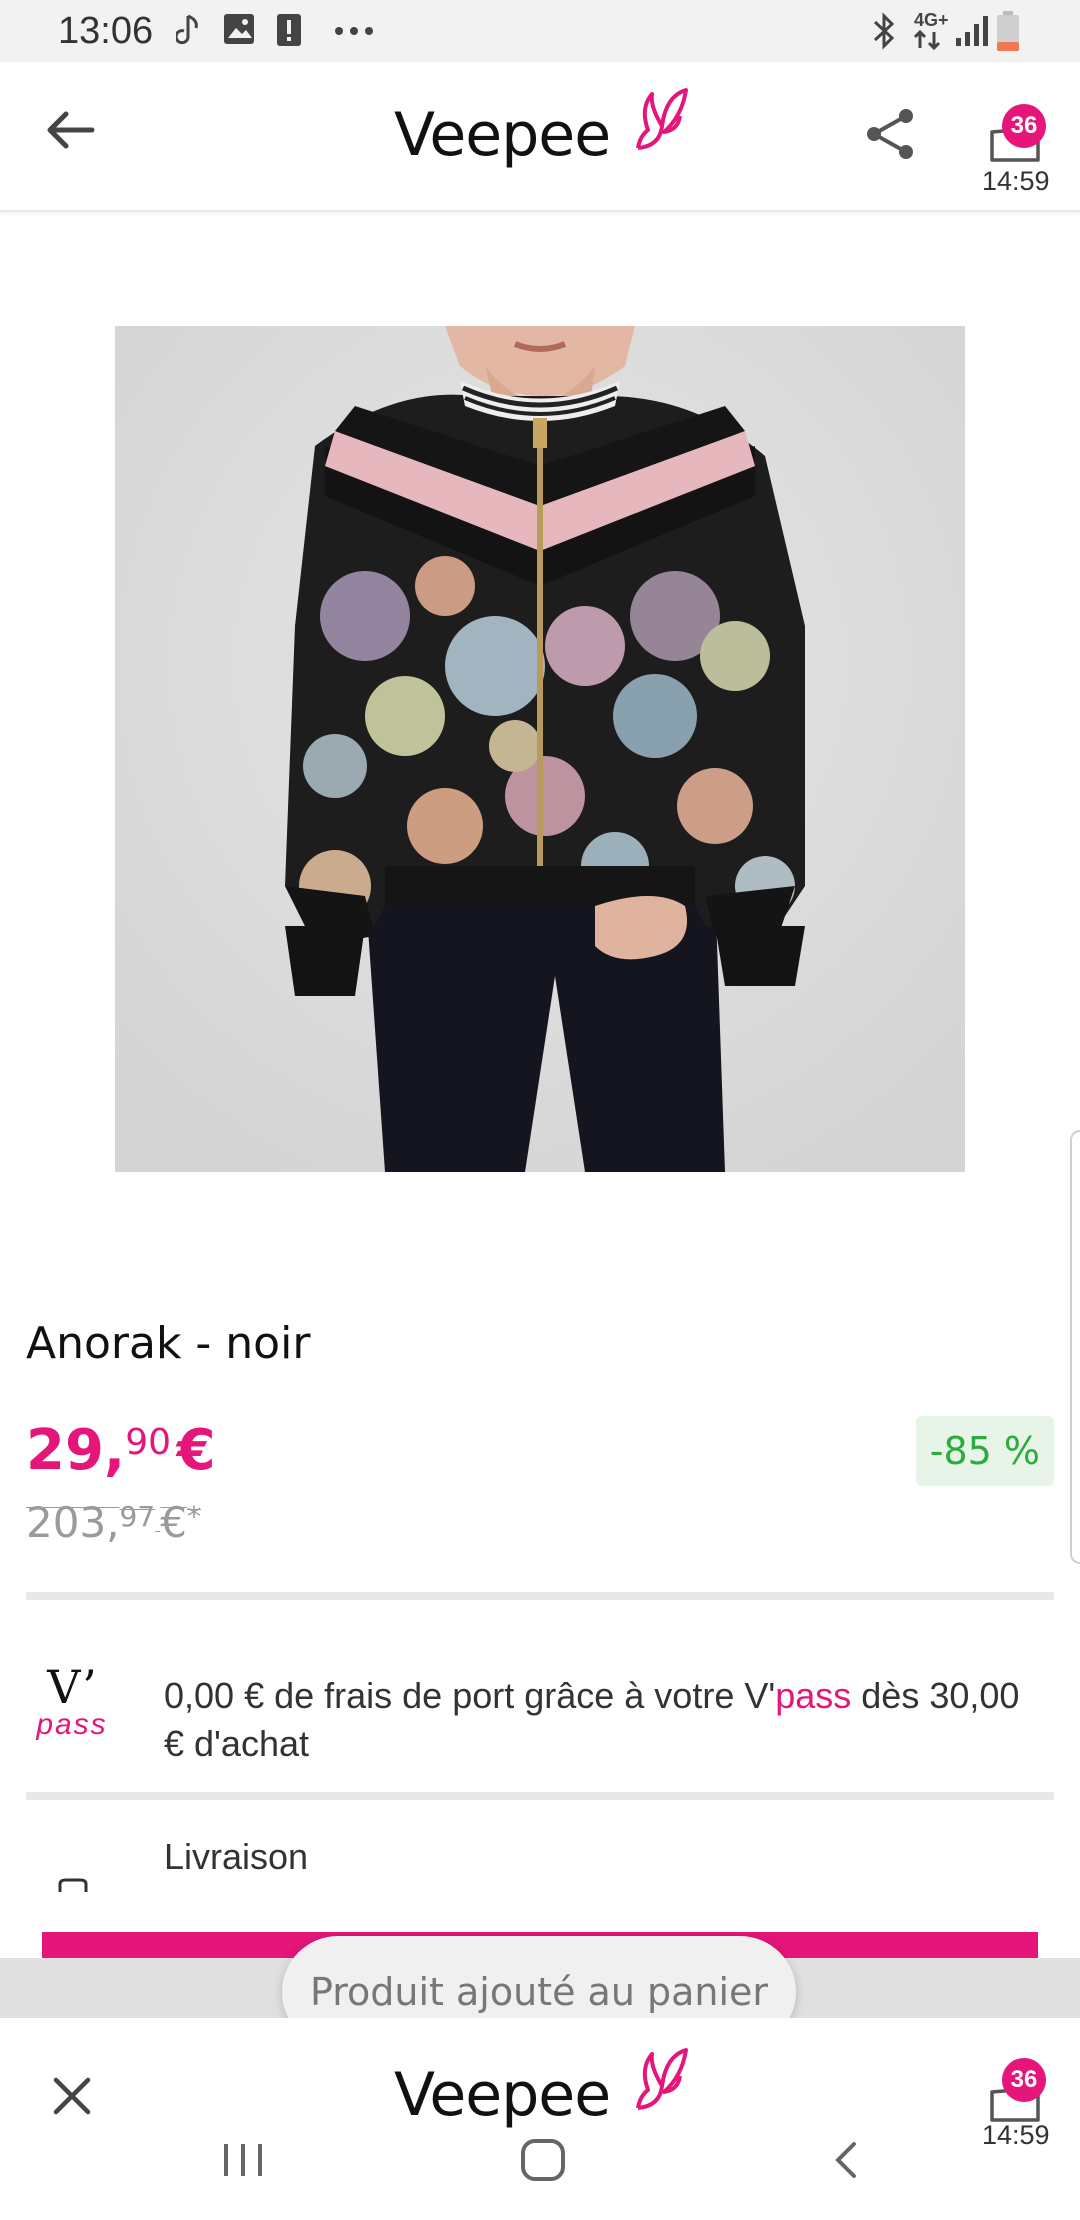  I want to click on old-price-currency: €, so click(173, 1522).